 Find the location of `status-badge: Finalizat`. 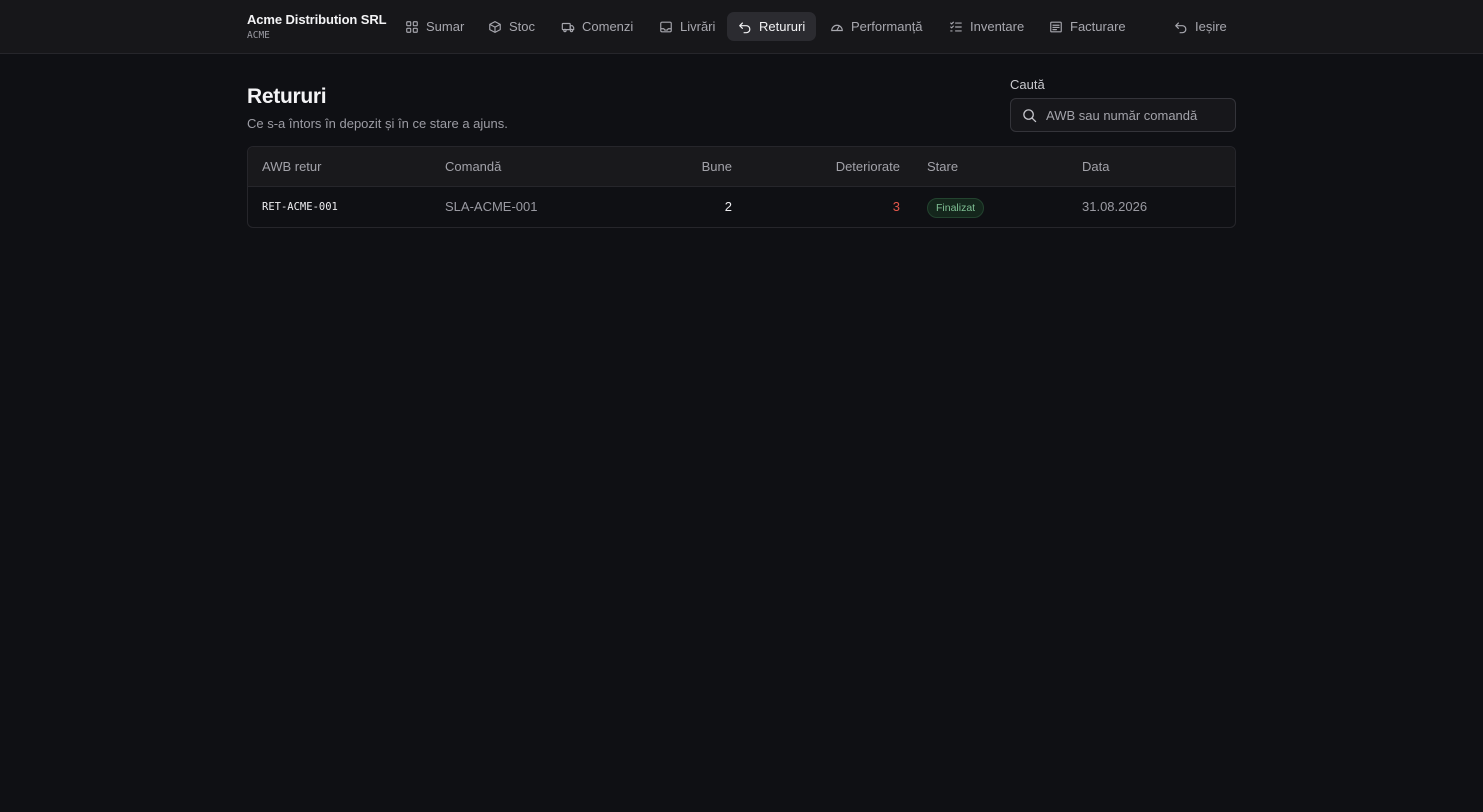

status-badge: Finalizat is located at coordinates (956, 207).